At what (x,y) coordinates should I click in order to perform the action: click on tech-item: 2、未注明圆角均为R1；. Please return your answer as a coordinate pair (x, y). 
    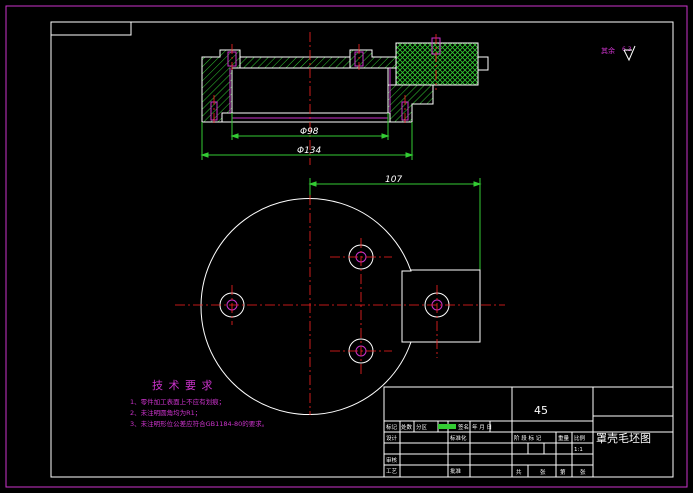
    Looking at the image, I should click on (165, 412).